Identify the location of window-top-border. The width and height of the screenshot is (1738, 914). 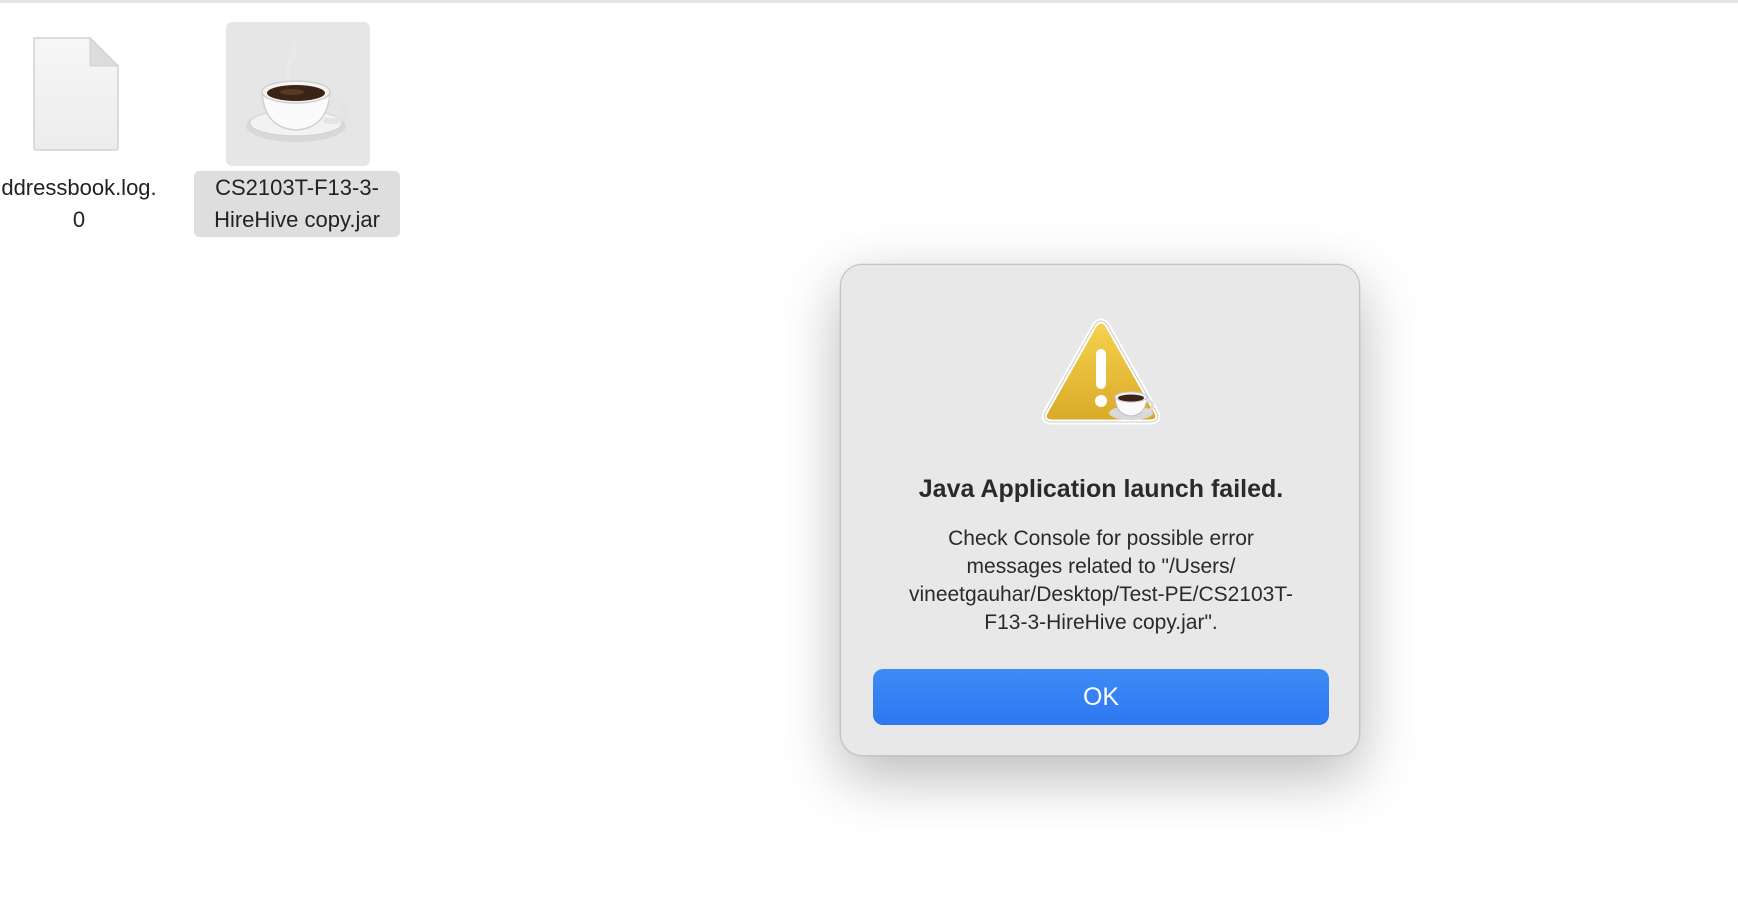
(869, 1).